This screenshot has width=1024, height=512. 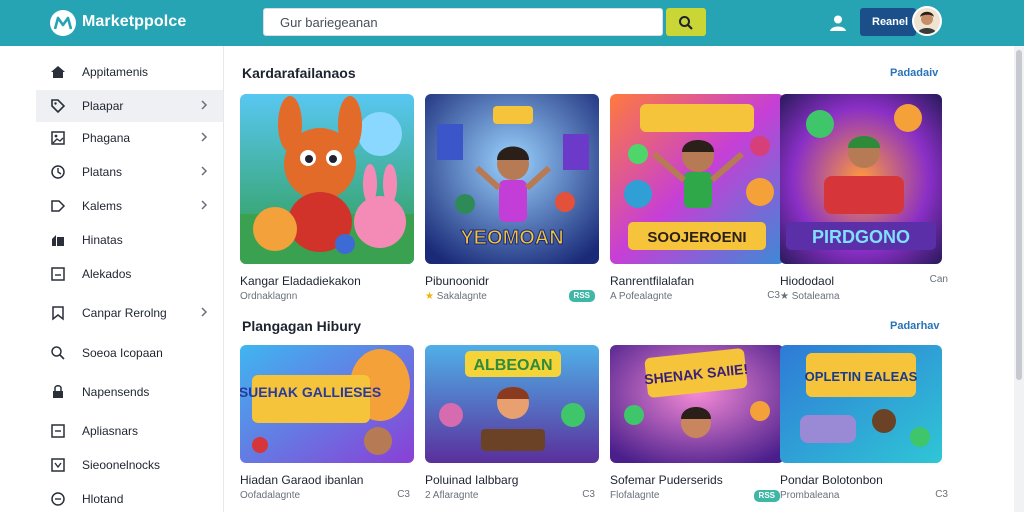 I want to click on section-title: Kardarafailanaos, so click(x=299, y=73).